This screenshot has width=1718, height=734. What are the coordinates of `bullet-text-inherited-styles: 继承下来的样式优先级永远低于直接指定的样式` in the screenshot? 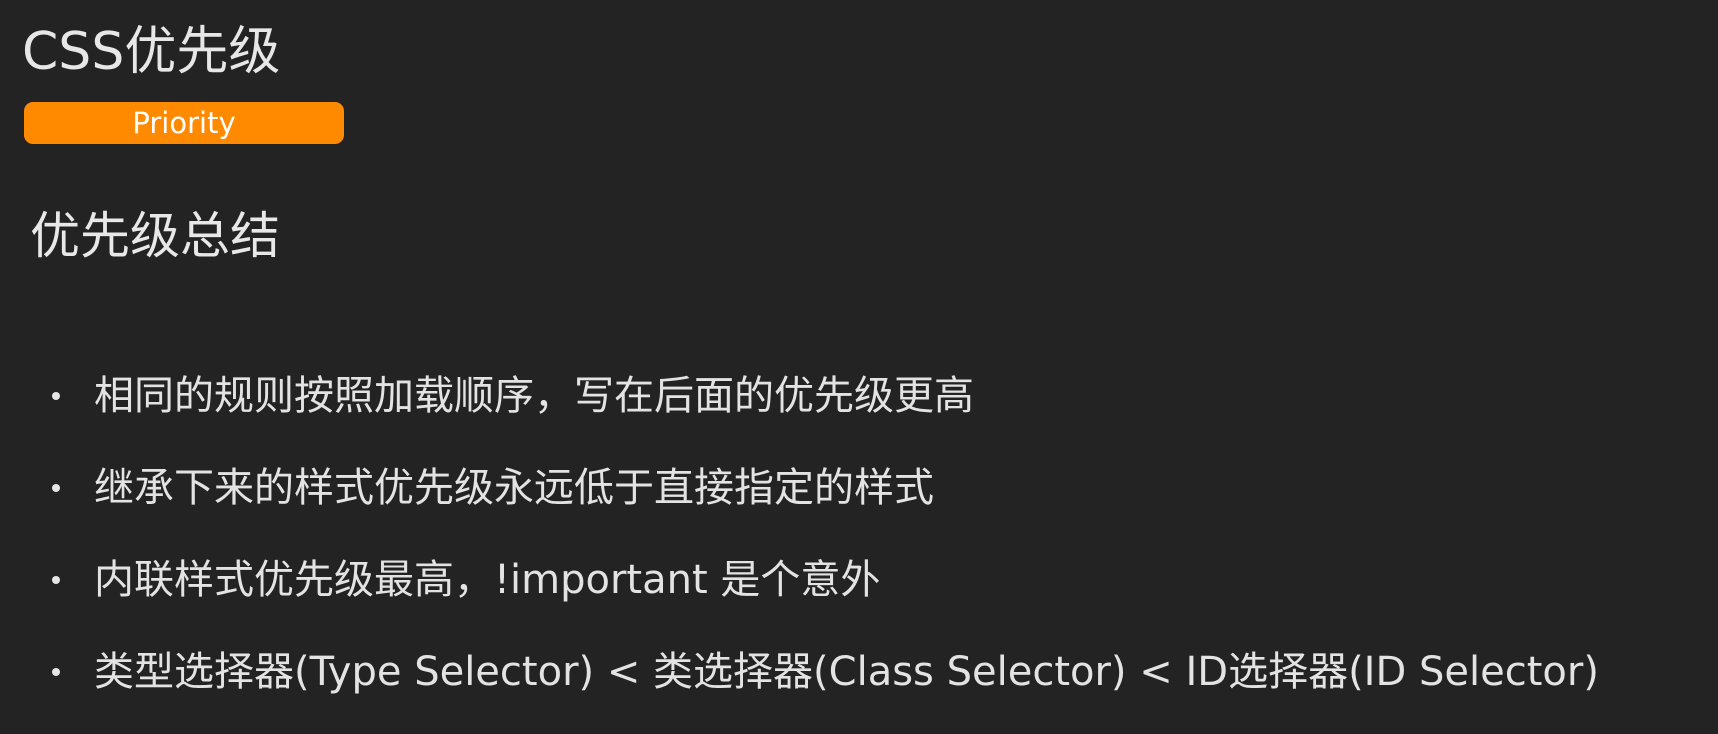 It's located at (514, 488).